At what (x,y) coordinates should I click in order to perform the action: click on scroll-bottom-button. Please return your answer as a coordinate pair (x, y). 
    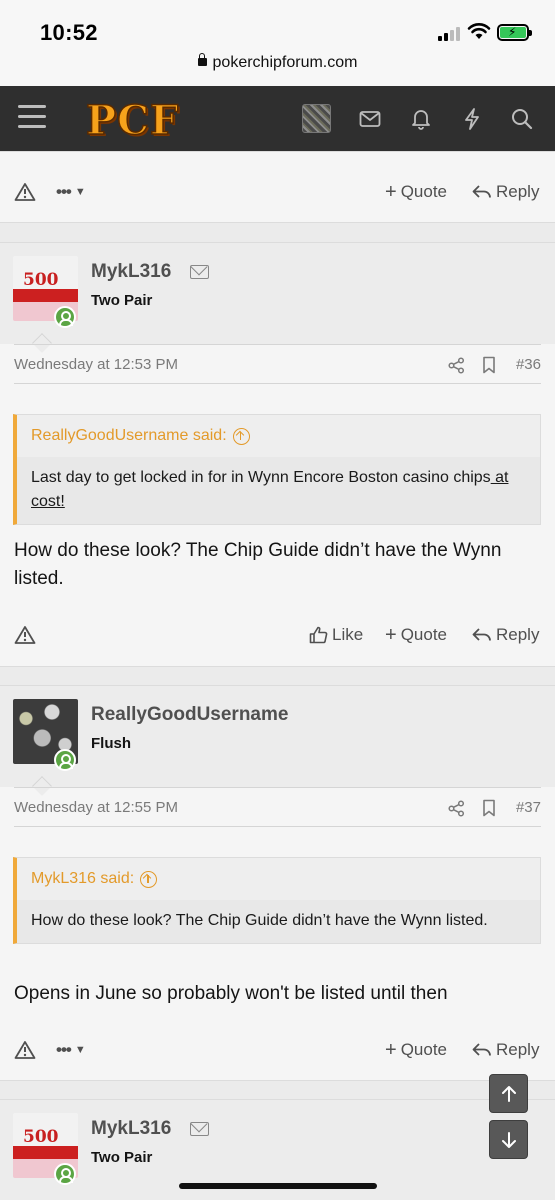
    Looking at the image, I should click on (508, 1139).